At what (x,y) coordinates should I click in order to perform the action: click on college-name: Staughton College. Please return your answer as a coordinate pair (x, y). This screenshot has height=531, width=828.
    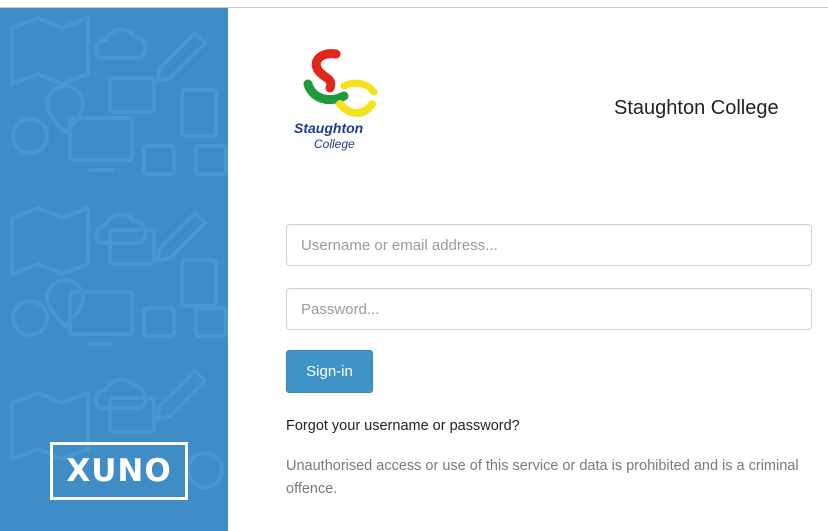
    Looking at the image, I should click on (696, 108).